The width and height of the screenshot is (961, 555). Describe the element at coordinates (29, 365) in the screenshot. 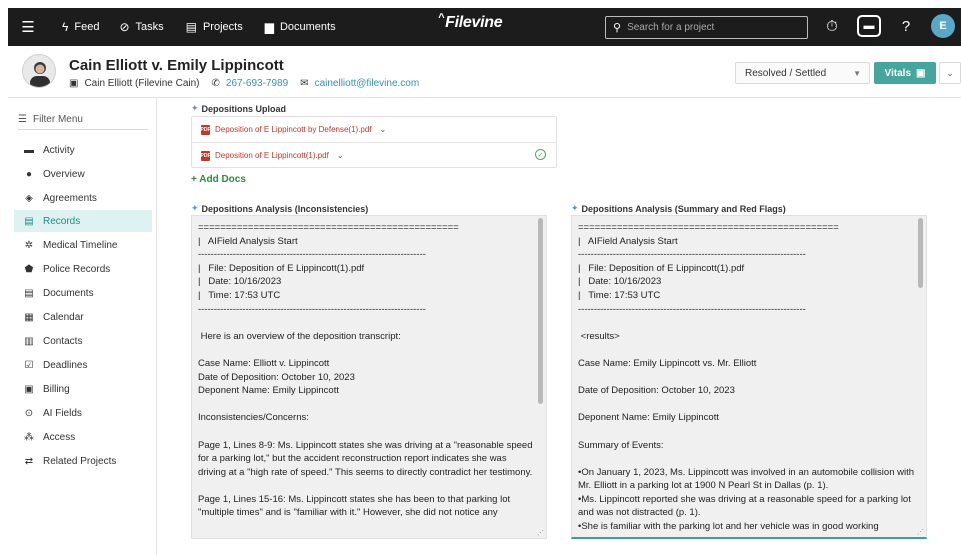

I see `deadline-icon: ☑` at that location.